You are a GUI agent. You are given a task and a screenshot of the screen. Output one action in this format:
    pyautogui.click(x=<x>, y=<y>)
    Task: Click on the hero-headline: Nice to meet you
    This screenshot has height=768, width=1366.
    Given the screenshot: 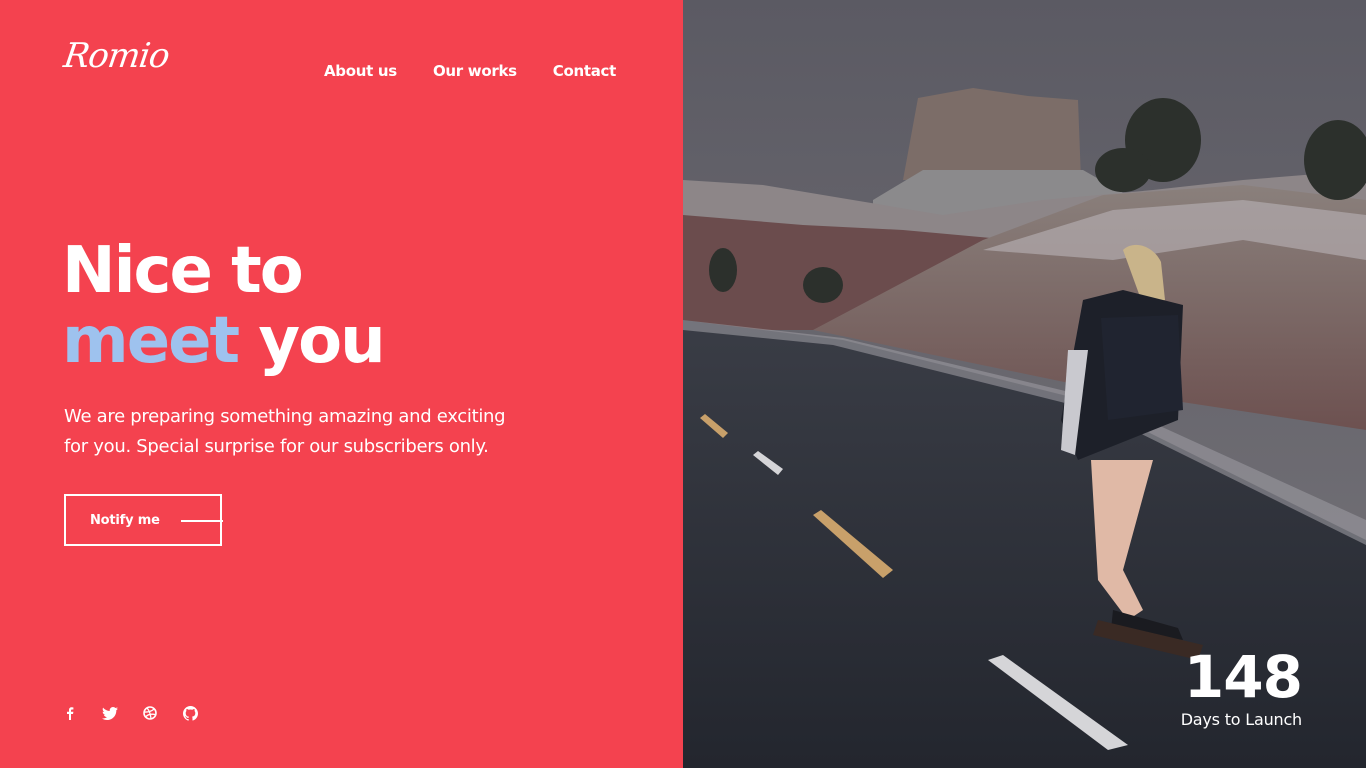 What is the action you would take?
    pyautogui.click(x=224, y=306)
    